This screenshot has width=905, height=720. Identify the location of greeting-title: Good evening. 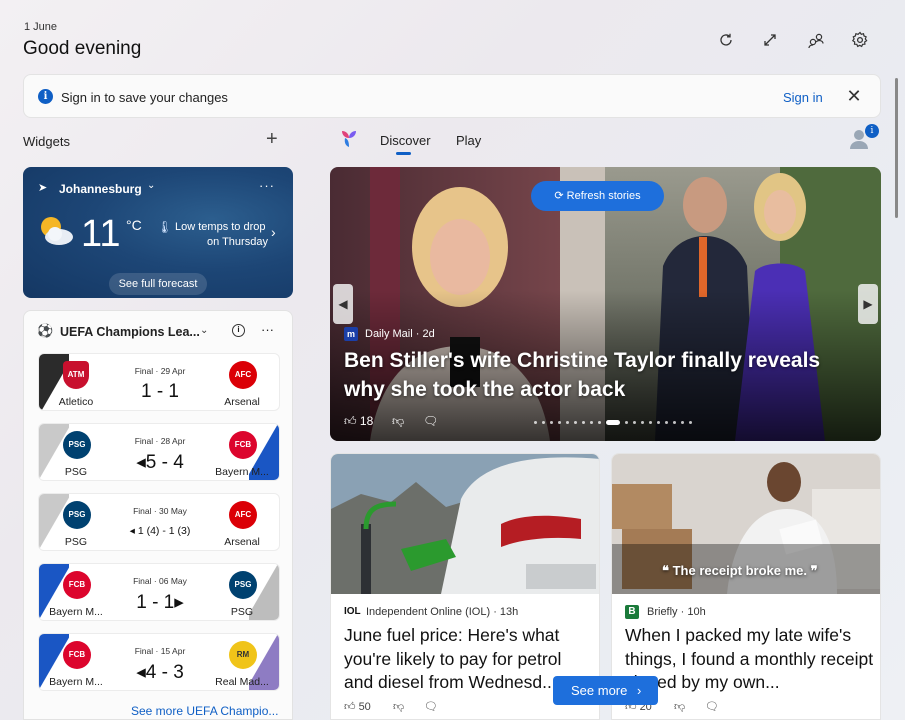
(82, 48).